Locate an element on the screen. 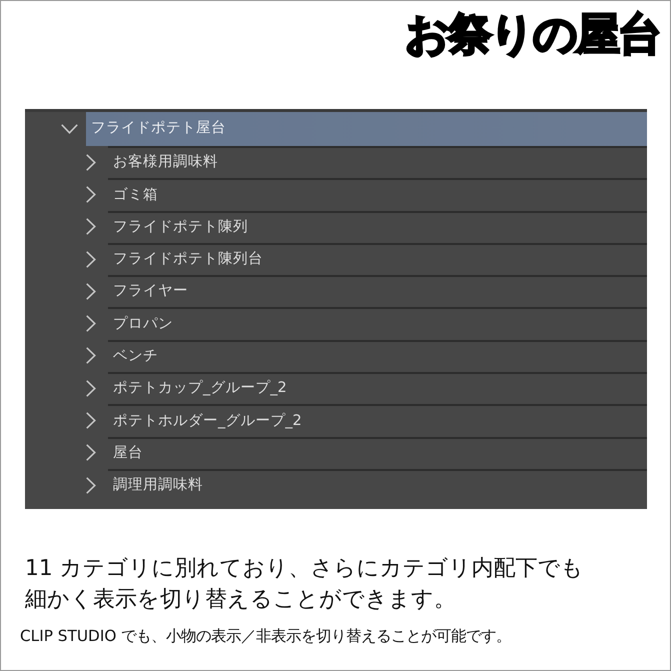  tree-item: ベンチ is located at coordinates (377, 356).